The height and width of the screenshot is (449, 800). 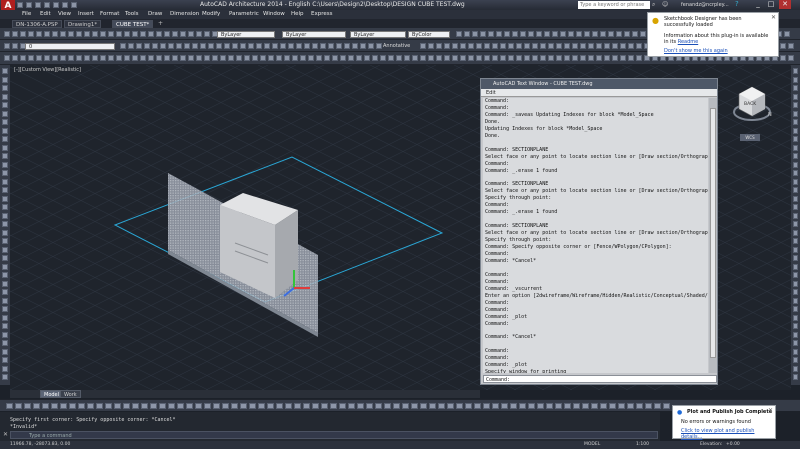 What do you see at coordinates (750, 137) in the screenshot?
I see `wcs-menu: WCS` at bounding box center [750, 137].